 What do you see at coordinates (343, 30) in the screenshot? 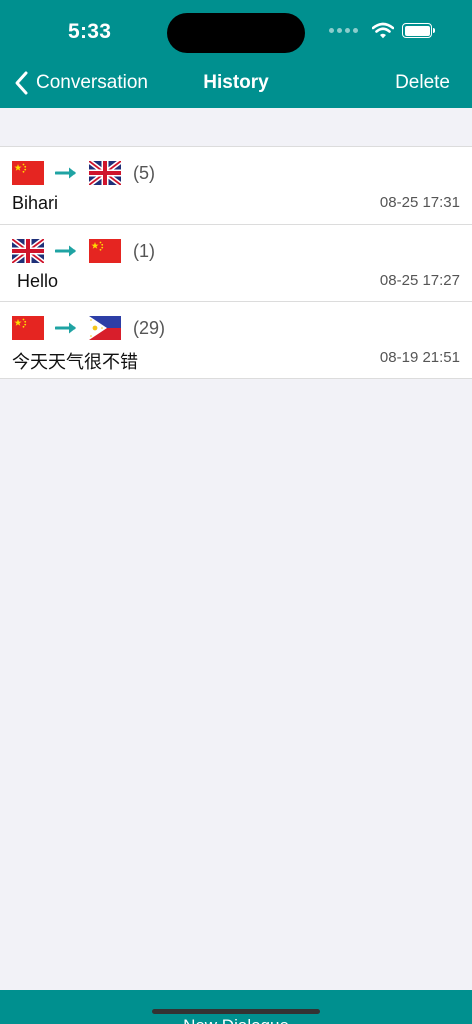
I see `cellular-signal-icon` at bounding box center [343, 30].